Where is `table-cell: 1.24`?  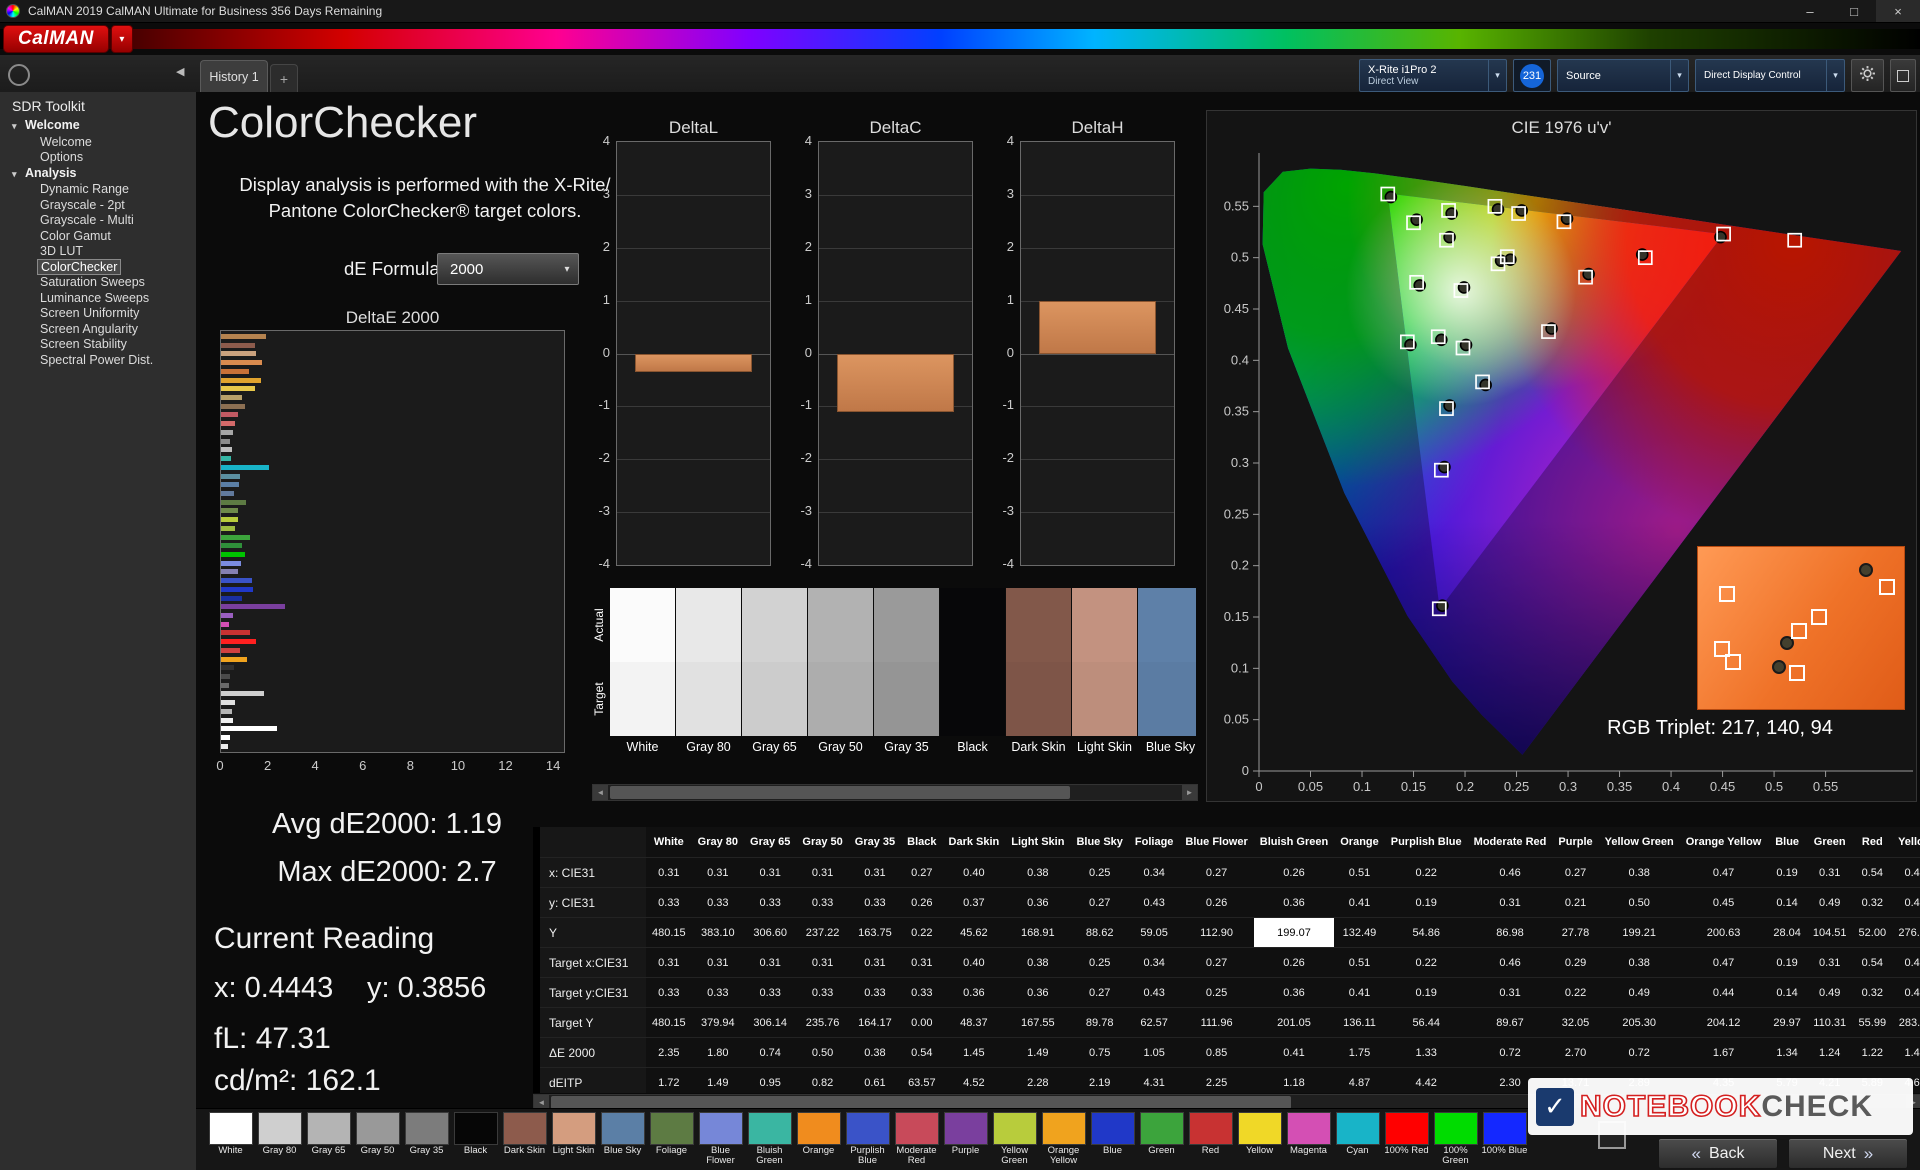
table-cell: 1.24 is located at coordinates (1829, 1052).